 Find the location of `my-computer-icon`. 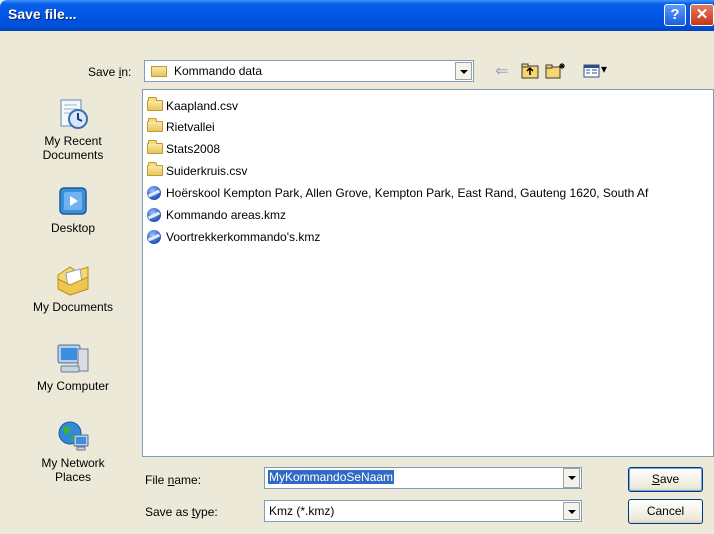

my-computer-icon is located at coordinates (73, 359).